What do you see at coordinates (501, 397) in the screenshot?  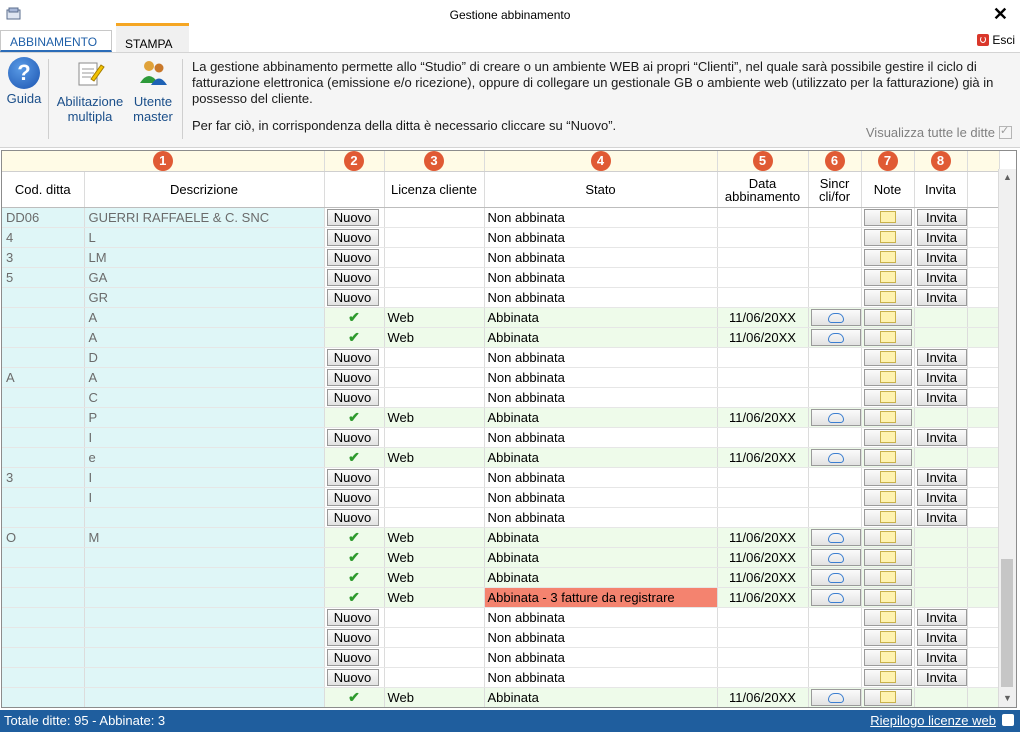 I see `table-row: C Nuovo Non abbinata Invita` at bounding box center [501, 397].